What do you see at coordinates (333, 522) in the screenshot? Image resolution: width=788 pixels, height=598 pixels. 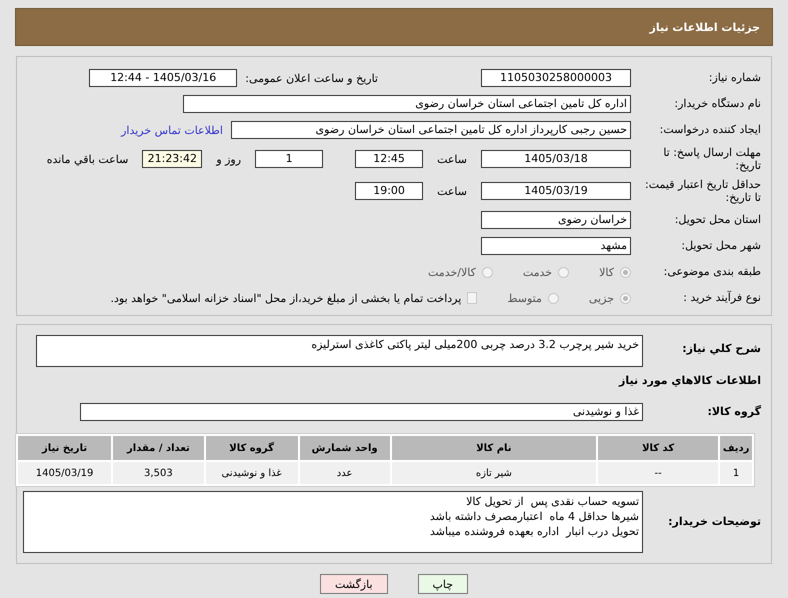 I see `buyer-notes-field: تسویه حساب نقدی پس از تحویل کالا شیرها حداقل 4 ماه اعتبارمصرف داشته باشد تحویل درب انبار اداره بعهده فروشنده میباشد` at bounding box center [333, 522].